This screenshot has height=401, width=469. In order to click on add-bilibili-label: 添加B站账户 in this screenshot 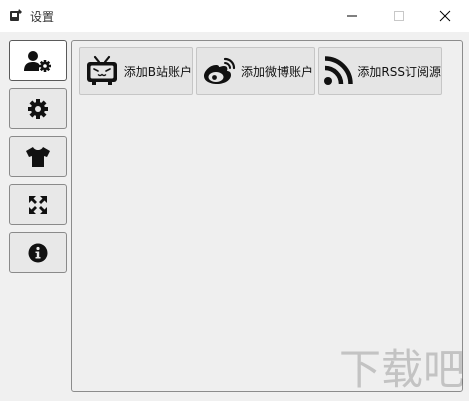, I will do `click(157, 71)`.